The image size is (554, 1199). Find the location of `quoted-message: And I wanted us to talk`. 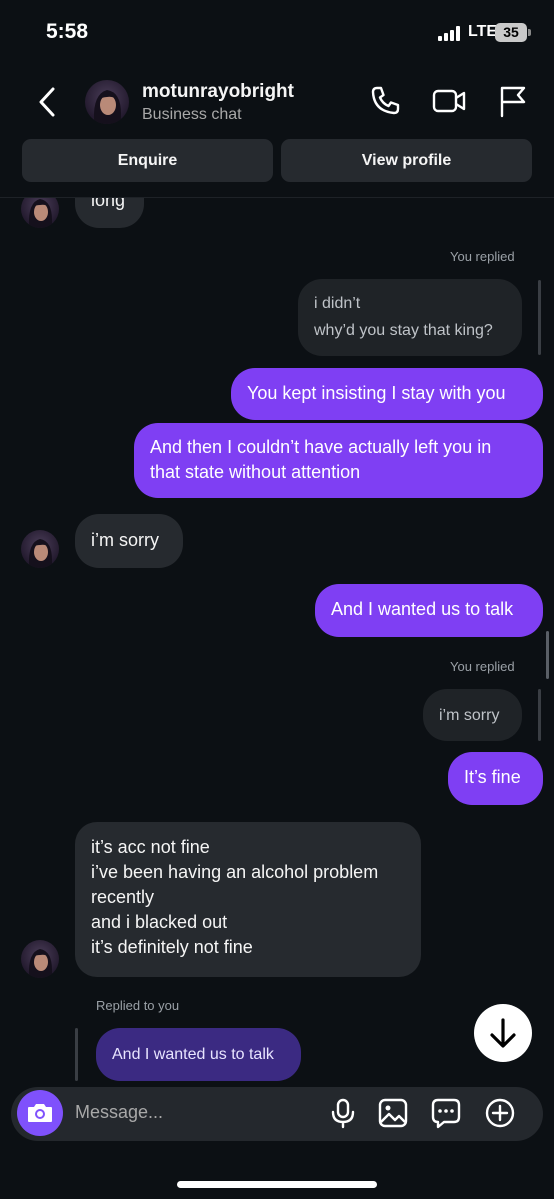

quoted-message: And I wanted us to talk is located at coordinates (198, 1054).